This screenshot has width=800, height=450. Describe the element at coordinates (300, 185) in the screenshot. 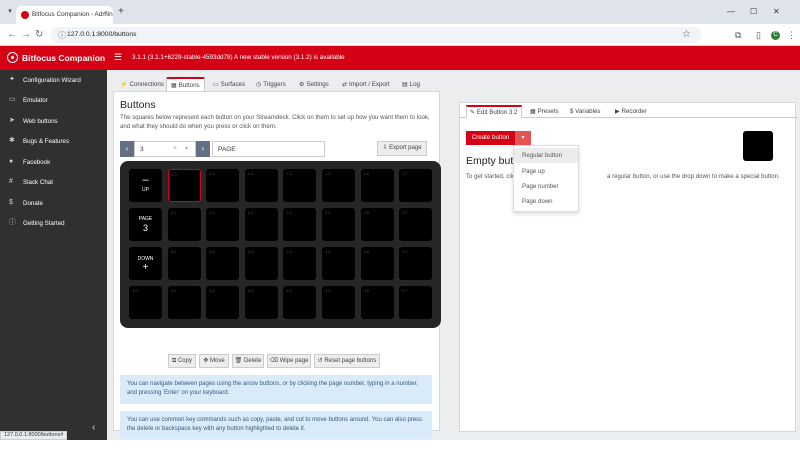

I see `grid-button: 1.4` at that location.